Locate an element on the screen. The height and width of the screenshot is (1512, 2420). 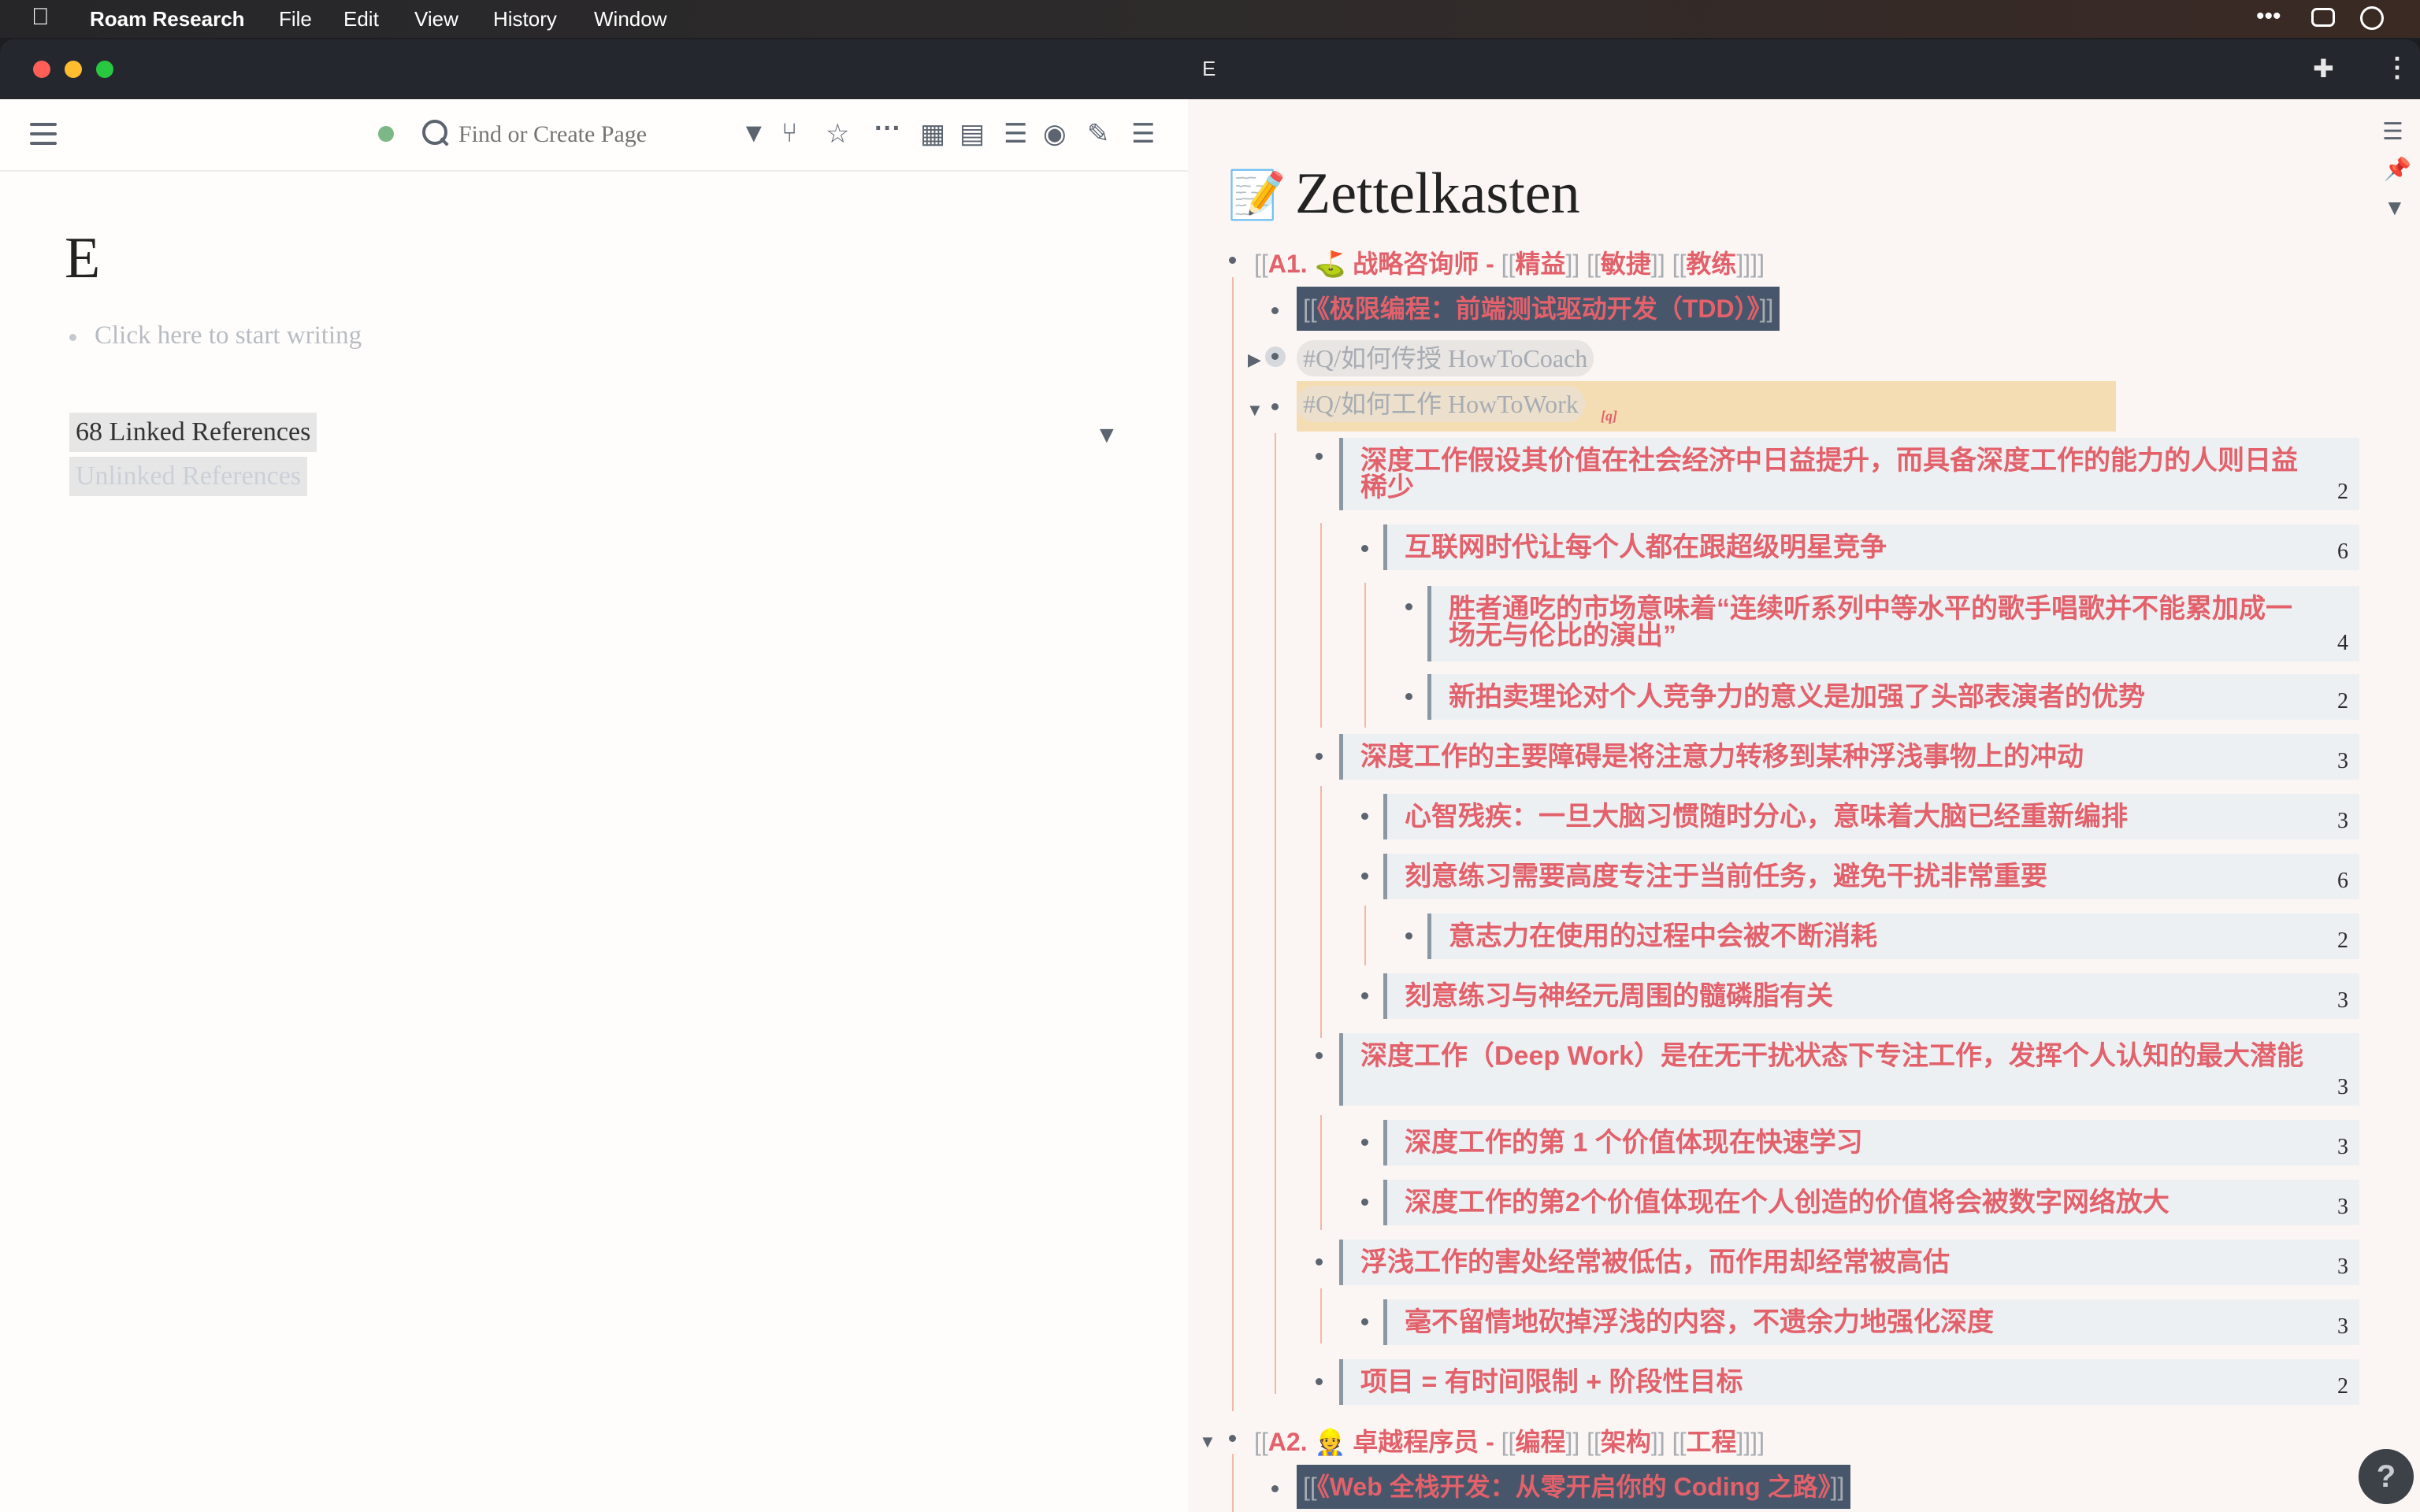
book-link-a1: [[《极限编程：前端测试驱动开发（TDD）》]] is located at coordinates (1538, 309).